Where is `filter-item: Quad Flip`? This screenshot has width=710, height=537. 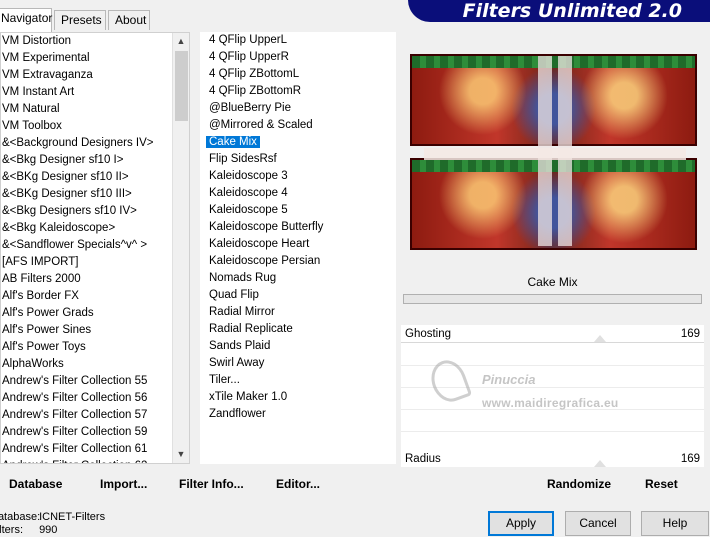 filter-item: Quad Flip is located at coordinates (298, 295).